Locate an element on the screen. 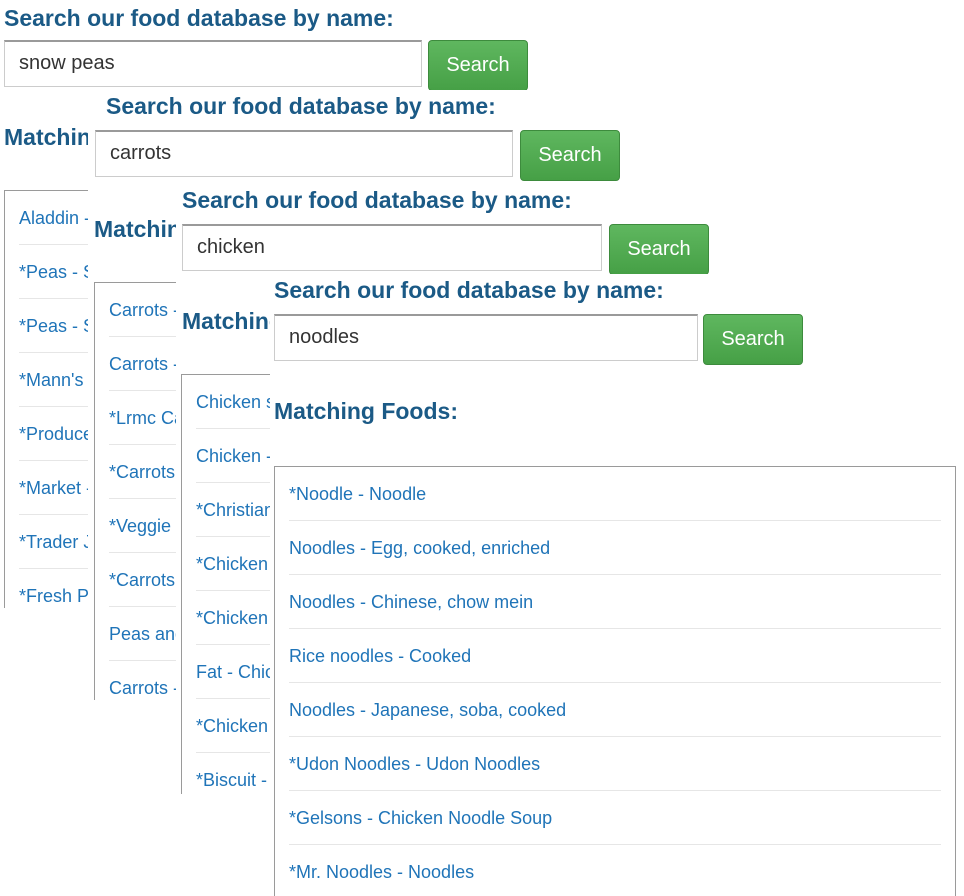 The image size is (964, 896). result-link: Noodles - Egg, cooked, enriched is located at coordinates (615, 548).